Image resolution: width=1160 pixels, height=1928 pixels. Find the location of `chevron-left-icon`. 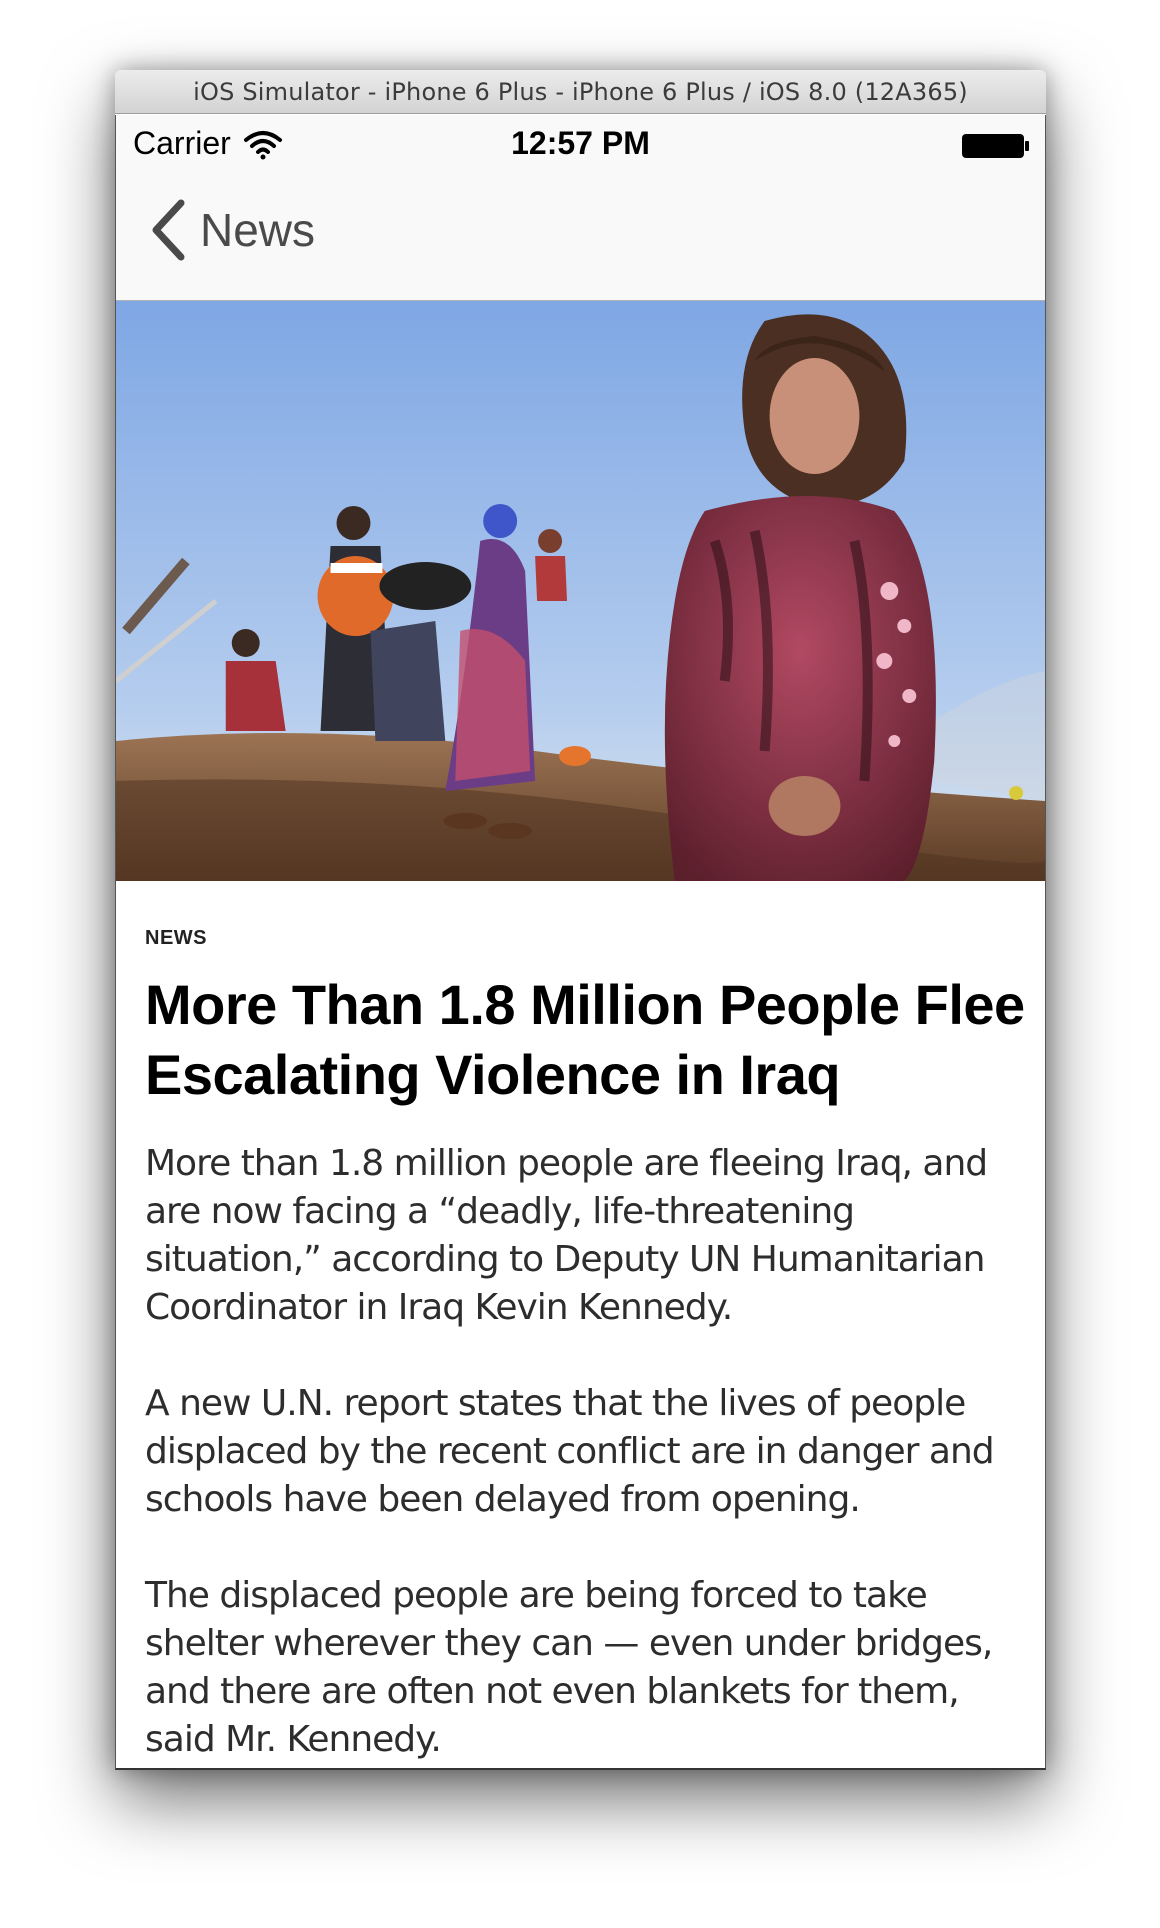

chevron-left-icon is located at coordinates (168, 230).